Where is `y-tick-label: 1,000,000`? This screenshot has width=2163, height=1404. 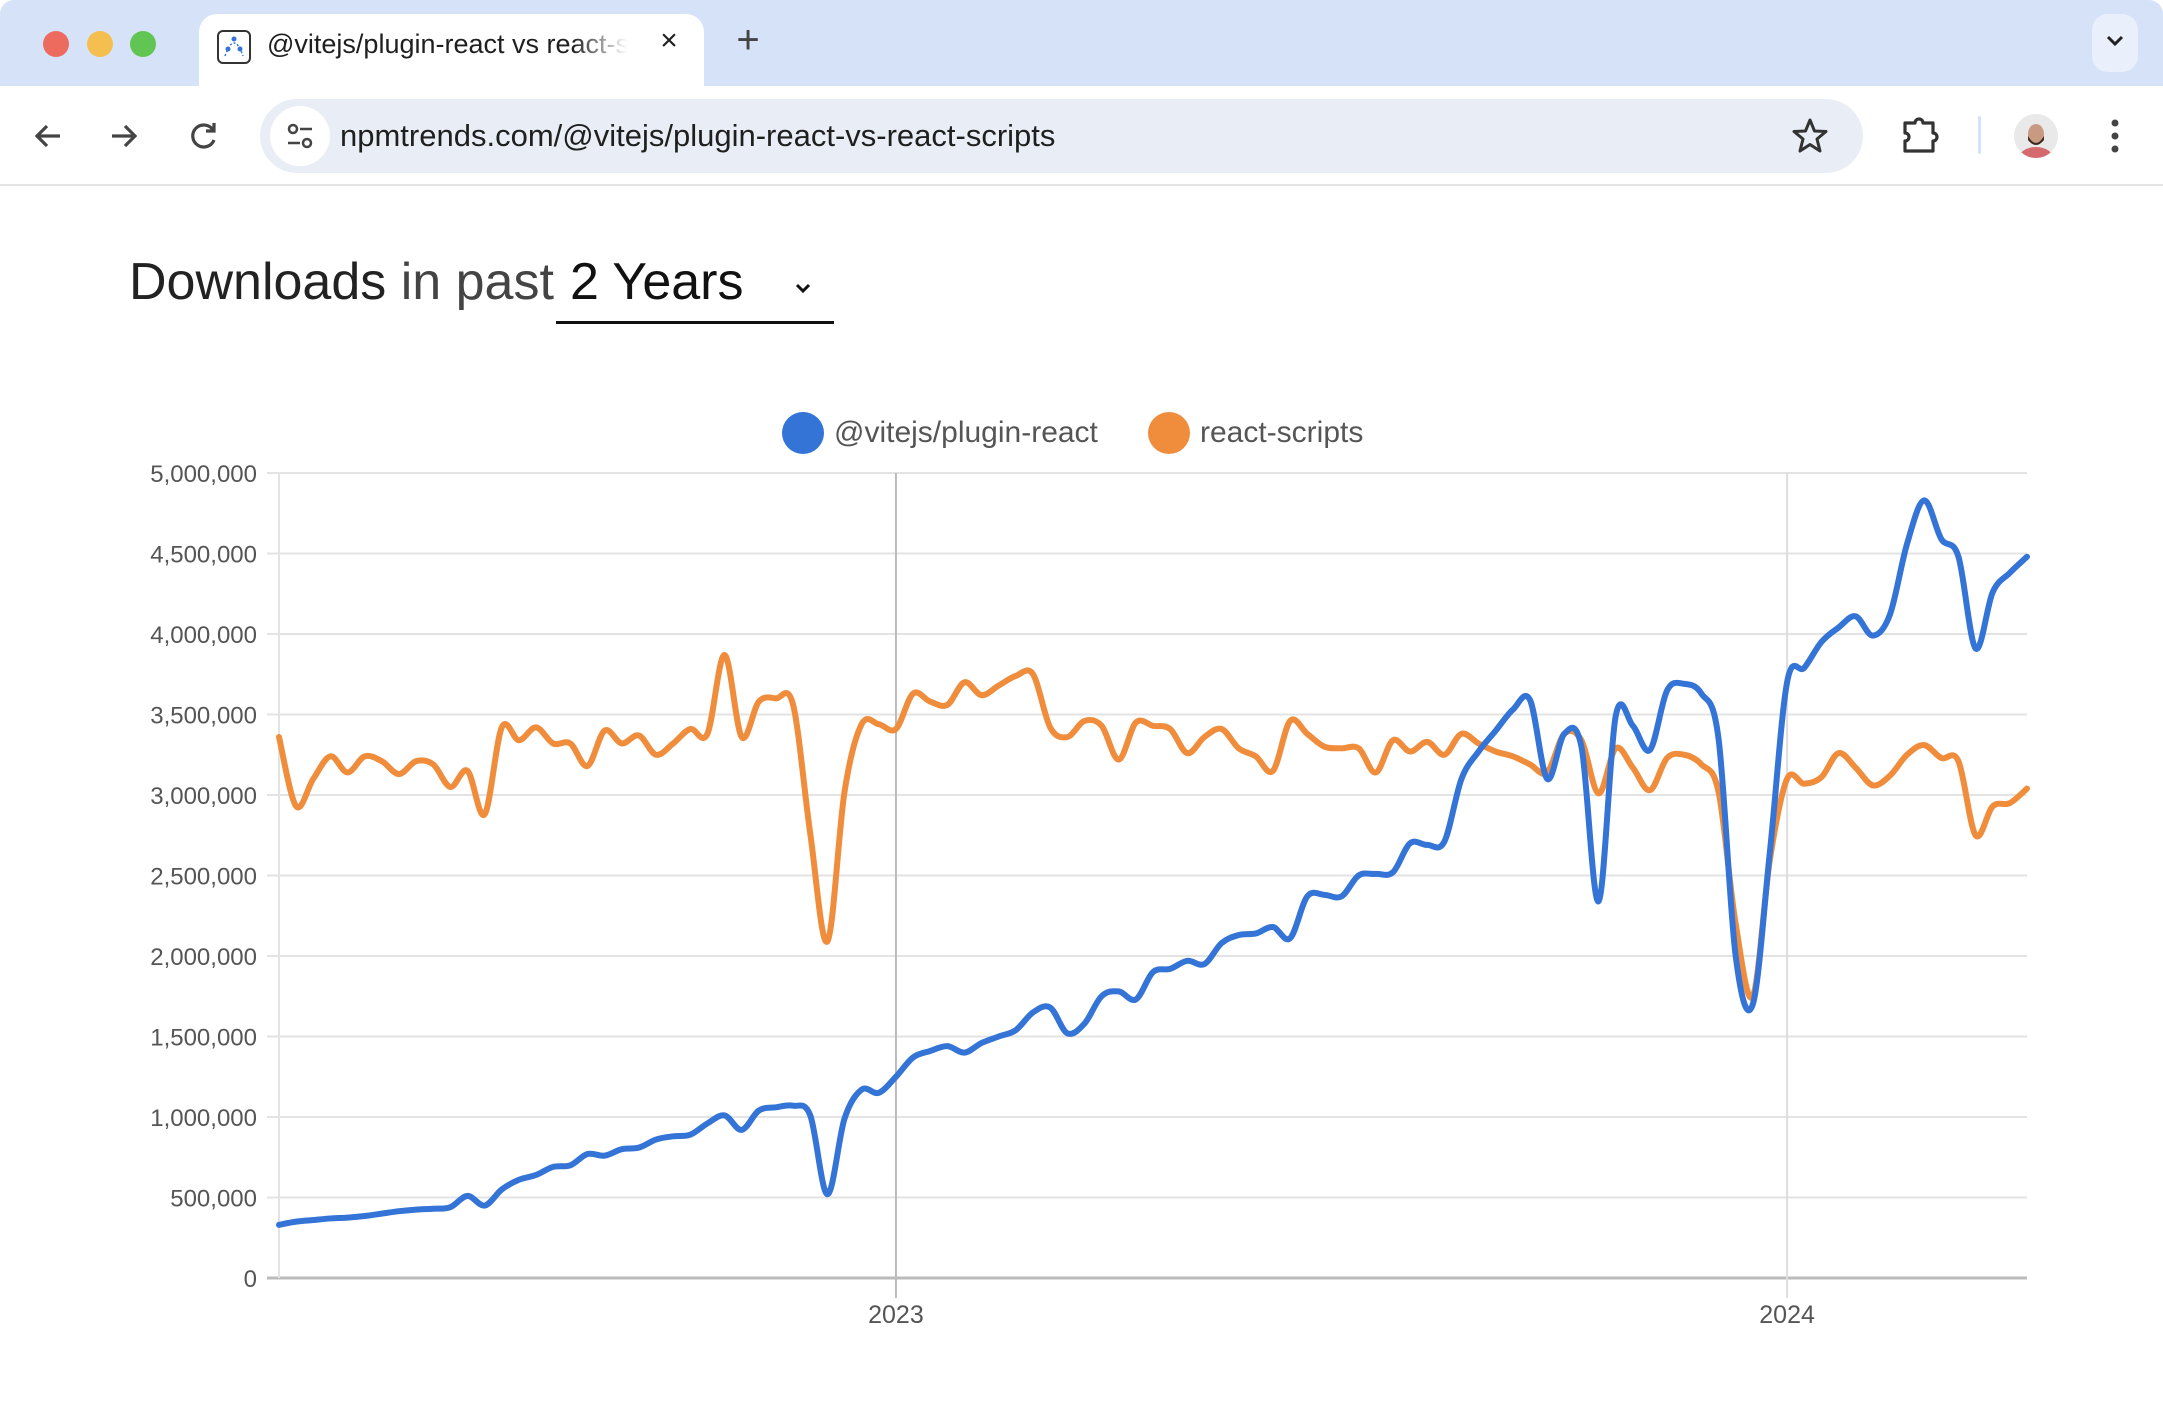 y-tick-label: 1,000,000 is located at coordinates (203, 1118).